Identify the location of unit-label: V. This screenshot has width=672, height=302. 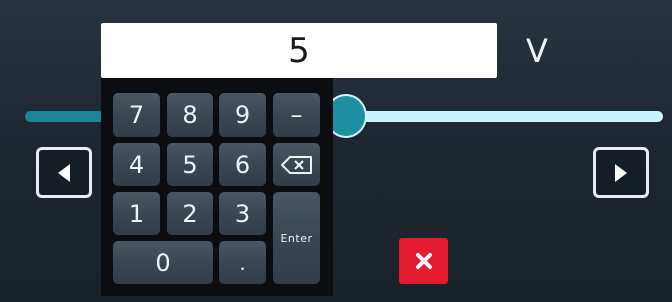
(537, 51).